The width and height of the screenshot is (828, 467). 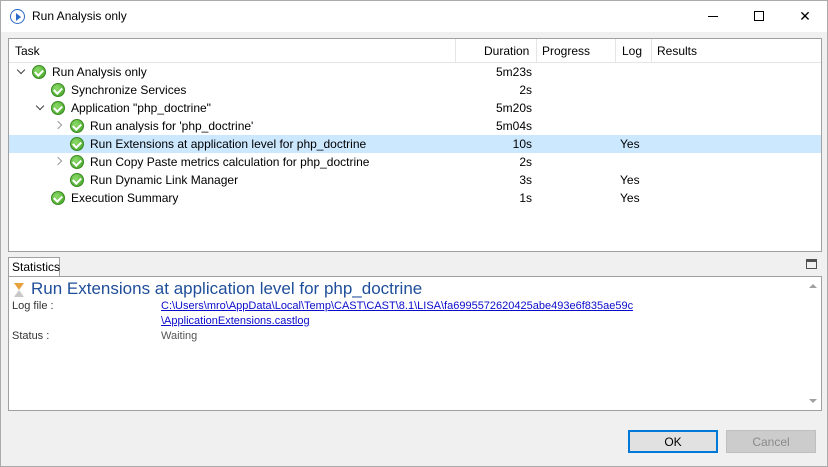 I want to click on window-title: Run Analysis only, so click(x=79, y=16).